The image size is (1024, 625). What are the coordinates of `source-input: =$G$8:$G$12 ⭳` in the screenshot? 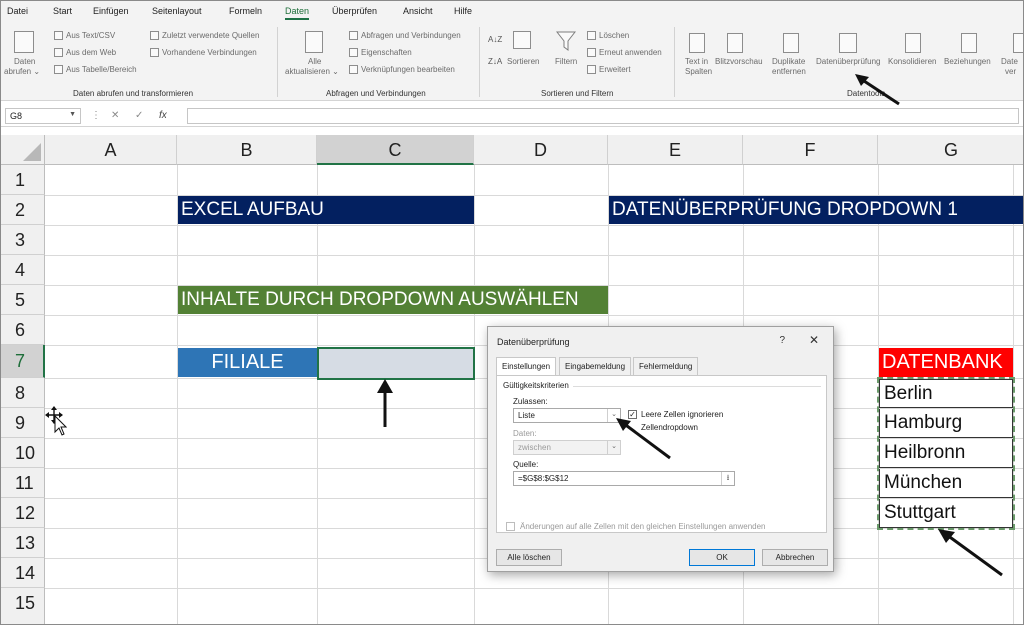 It's located at (624, 478).